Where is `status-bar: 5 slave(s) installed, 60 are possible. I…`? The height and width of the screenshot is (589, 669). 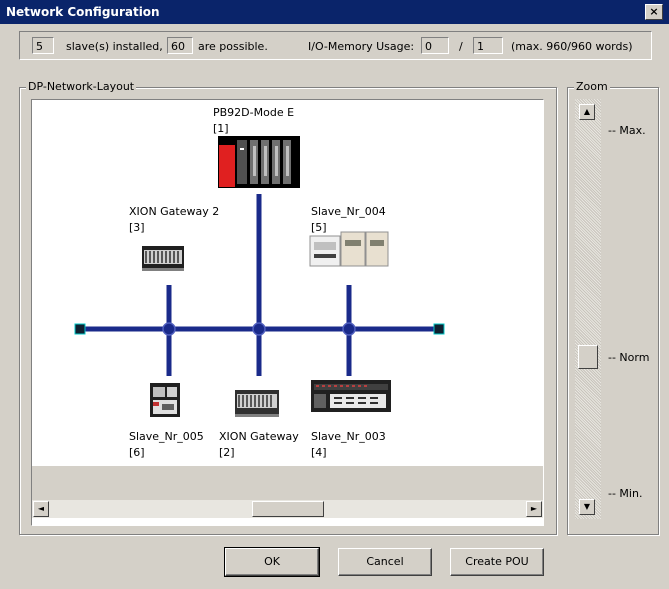 status-bar: 5 slave(s) installed, 60 are possible. I… is located at coordinates (335, 45).